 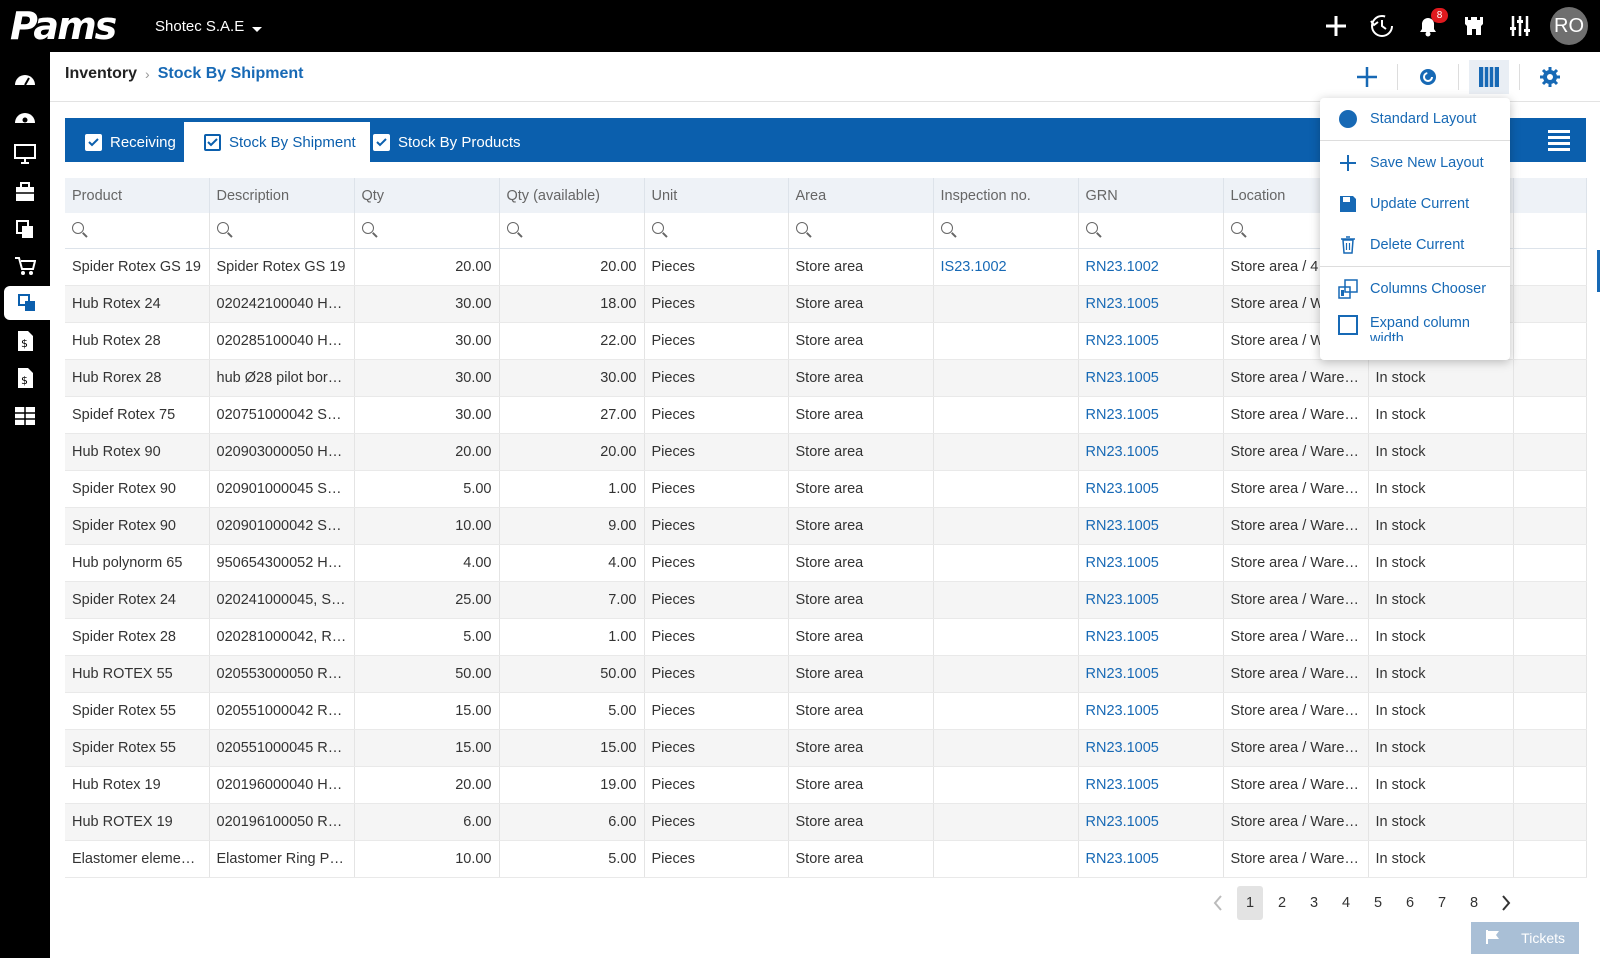 What do you see at coordinates (1006, 267) in the screenshot?
I see `table-cell: IS23.1002` at bounding box center [1006, 267].